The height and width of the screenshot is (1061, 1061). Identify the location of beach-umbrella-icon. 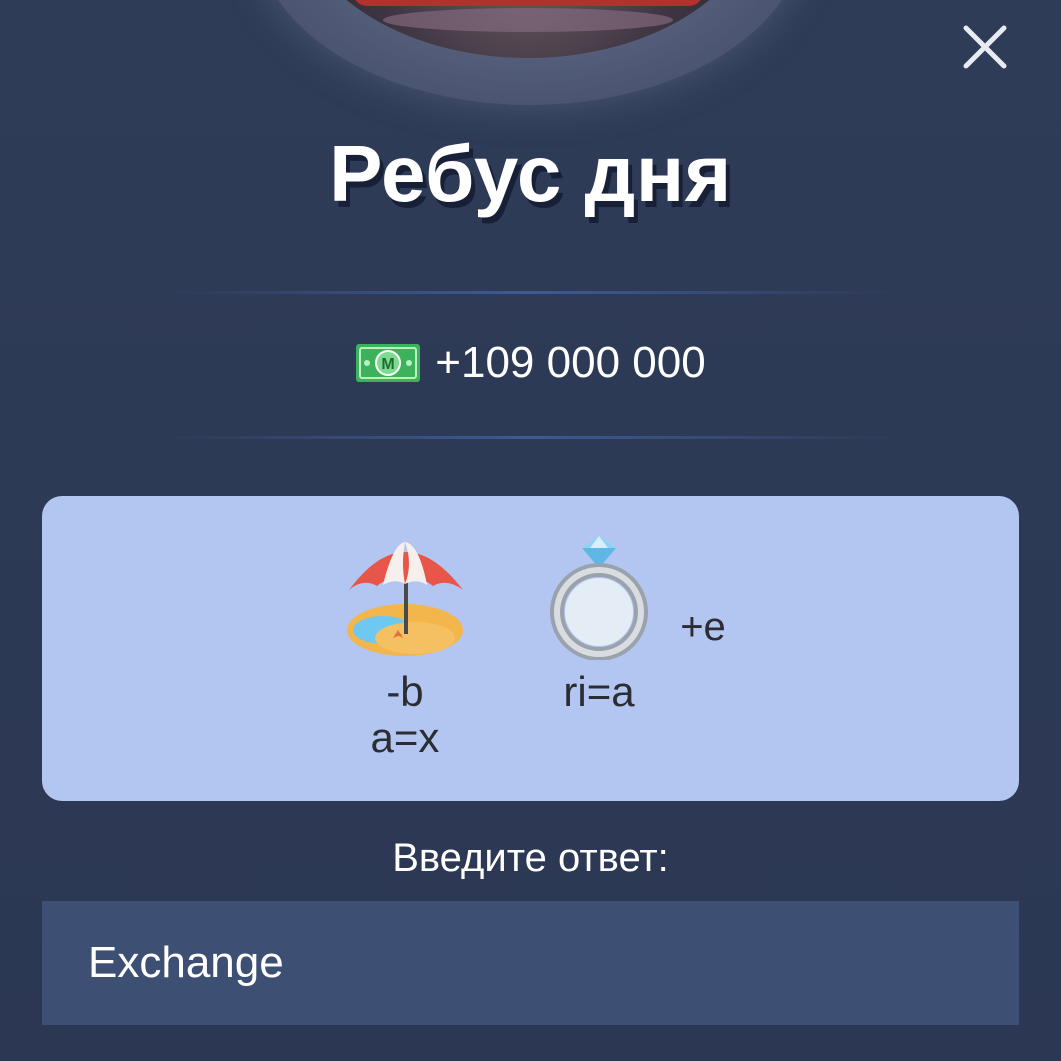
(405, 599).